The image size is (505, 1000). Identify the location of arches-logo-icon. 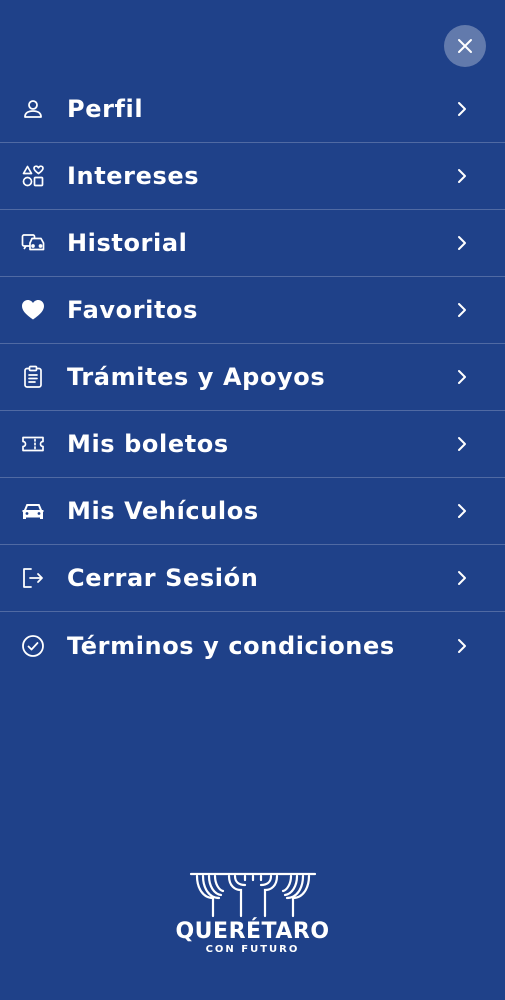
(252, 895).